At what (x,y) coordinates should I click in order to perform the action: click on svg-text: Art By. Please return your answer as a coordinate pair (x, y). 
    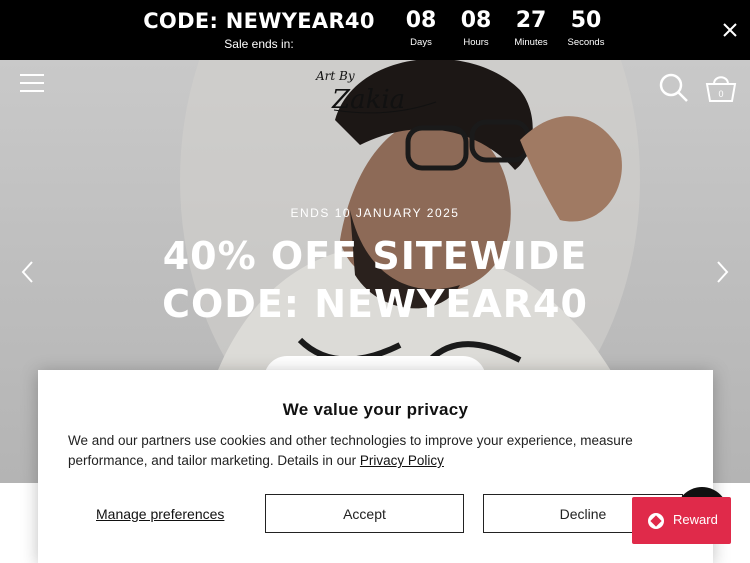
    Looking at the image, I should click on (335, 76).